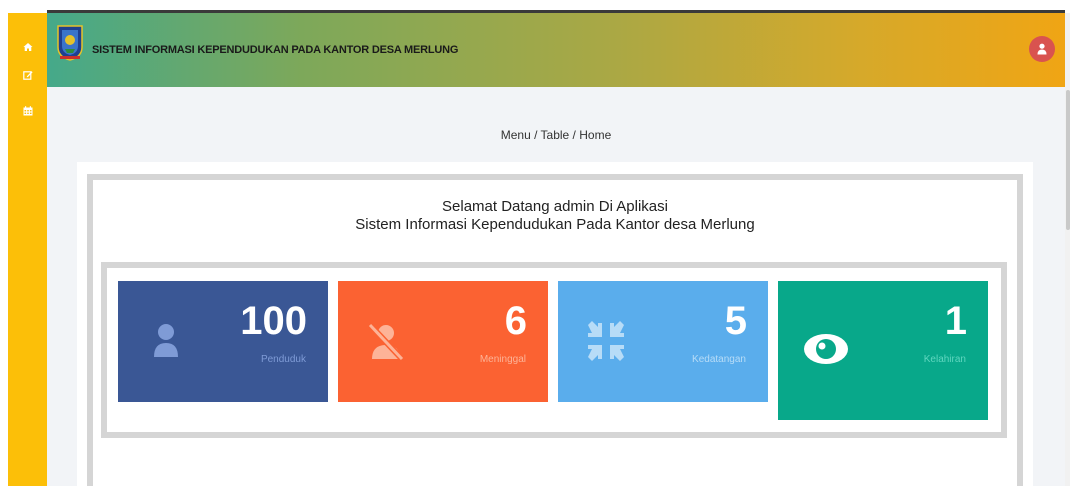  Describe the element at coordinates (28, 75) in the screenshot. I see `edit-icon` at that location.